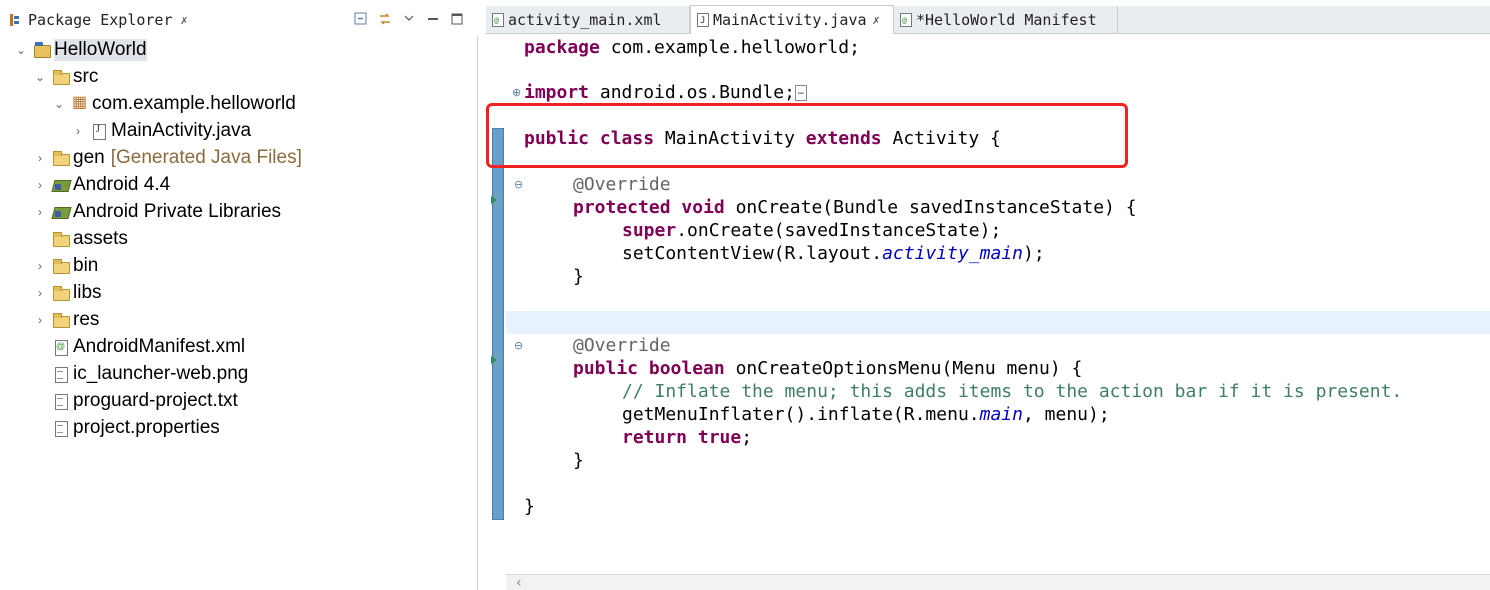 The image size is (1490, 590). I want to click on tab-label: activity_main.xml, so click(585, 20).